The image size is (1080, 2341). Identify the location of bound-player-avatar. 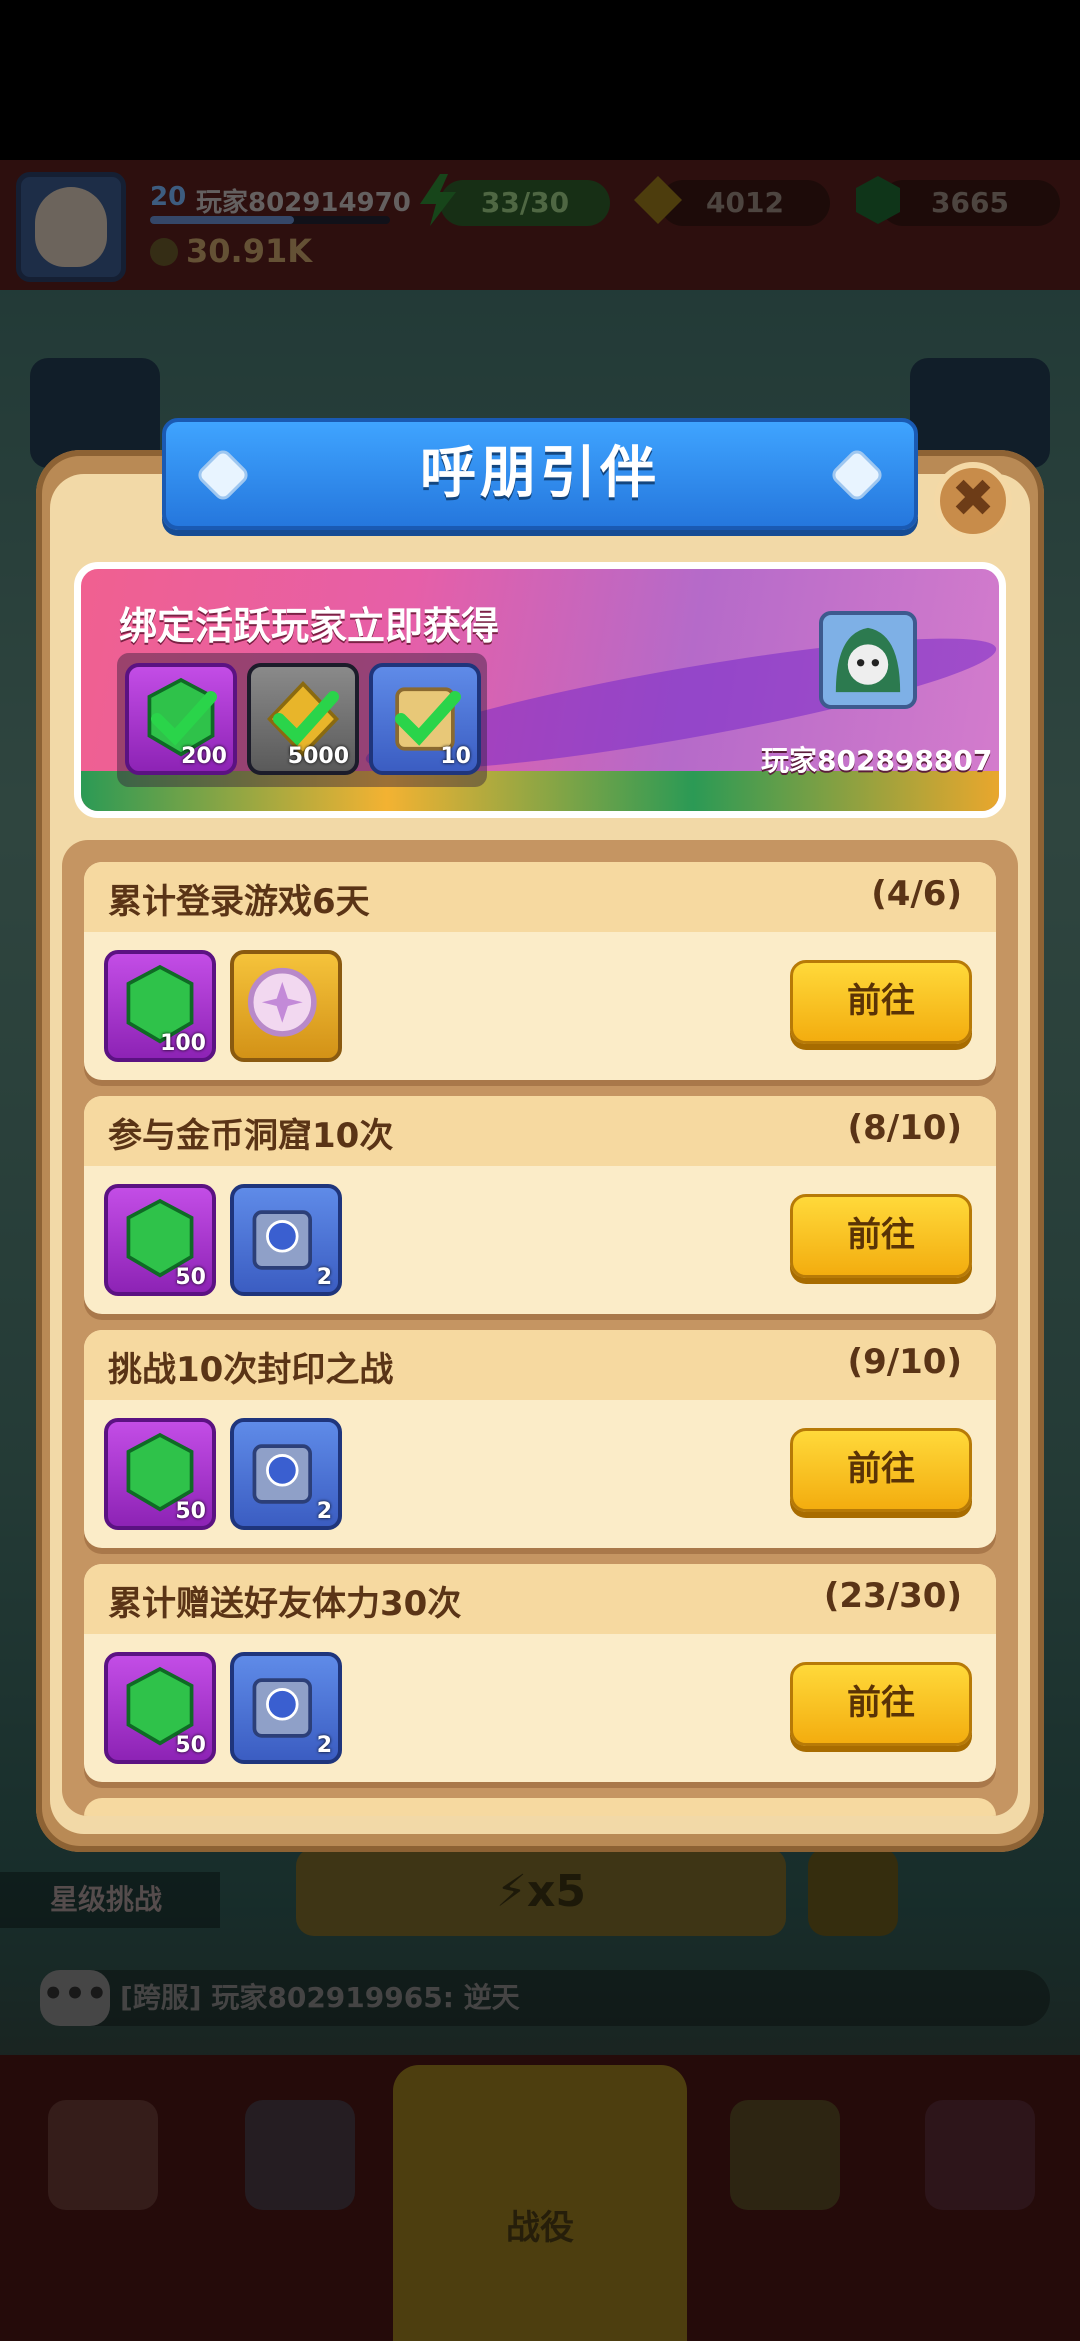
(868, 660).